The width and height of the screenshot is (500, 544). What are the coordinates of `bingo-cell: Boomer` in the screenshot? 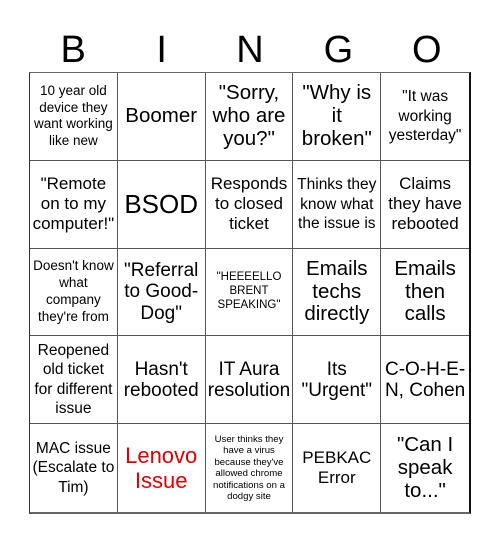 It's located at (161, 117).